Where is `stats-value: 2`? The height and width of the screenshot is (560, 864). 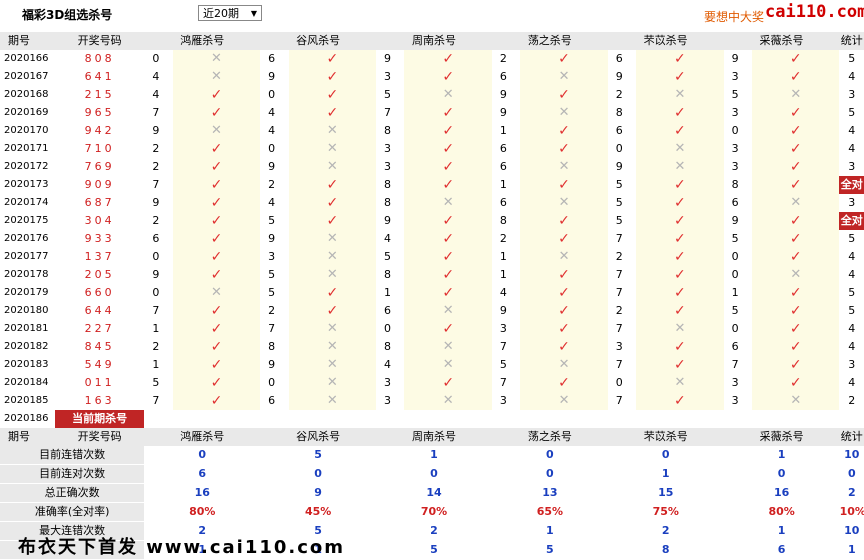
stats-value: 2 is located at coordinates (434, 531).